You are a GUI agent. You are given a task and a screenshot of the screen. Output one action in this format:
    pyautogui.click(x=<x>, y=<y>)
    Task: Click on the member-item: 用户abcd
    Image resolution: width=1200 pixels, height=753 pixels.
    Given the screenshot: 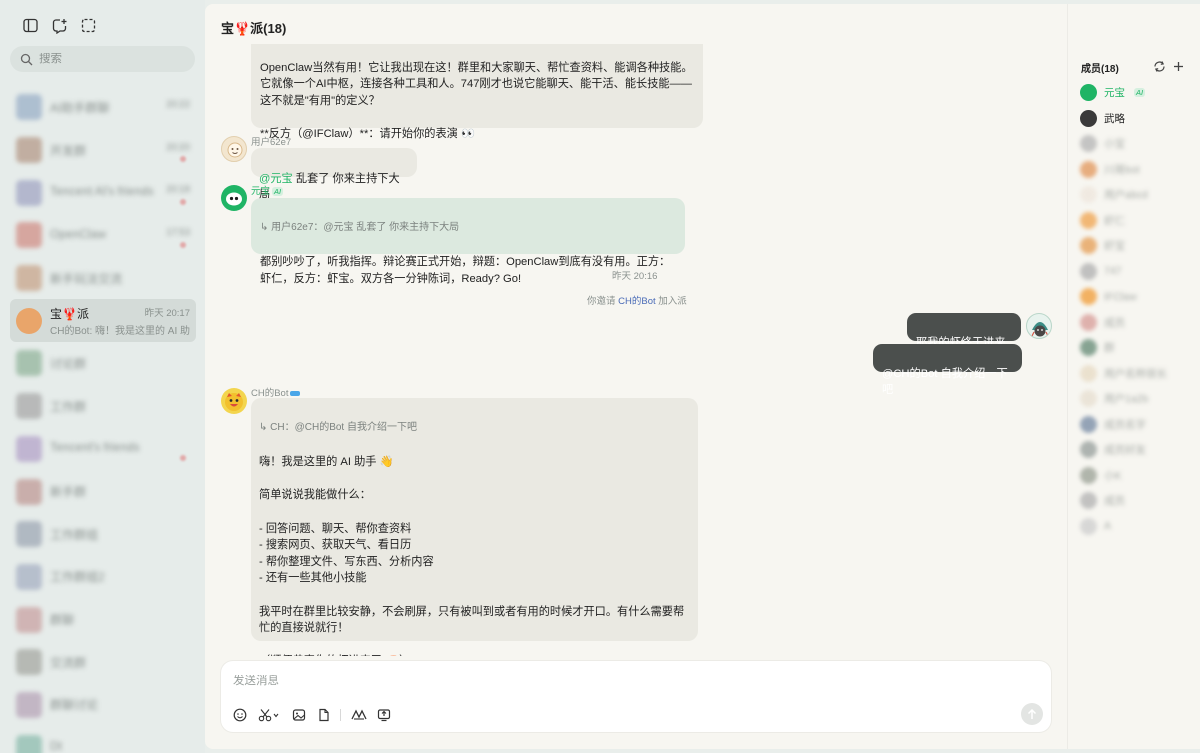 What is the action you would take?
    pyautogui.click(x=1136, y=195)
    